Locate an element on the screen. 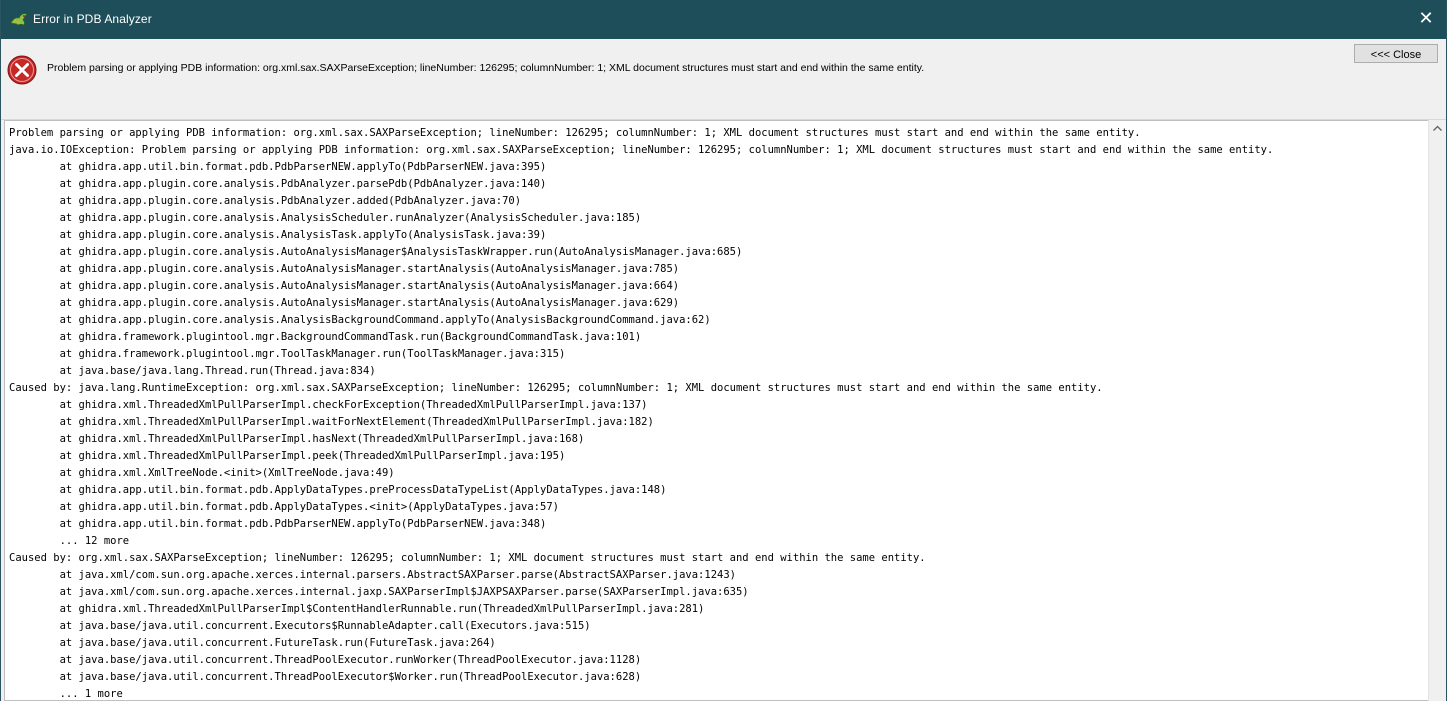  window-title: Error in PDB Analyzer is located at coordinates (92, 19).